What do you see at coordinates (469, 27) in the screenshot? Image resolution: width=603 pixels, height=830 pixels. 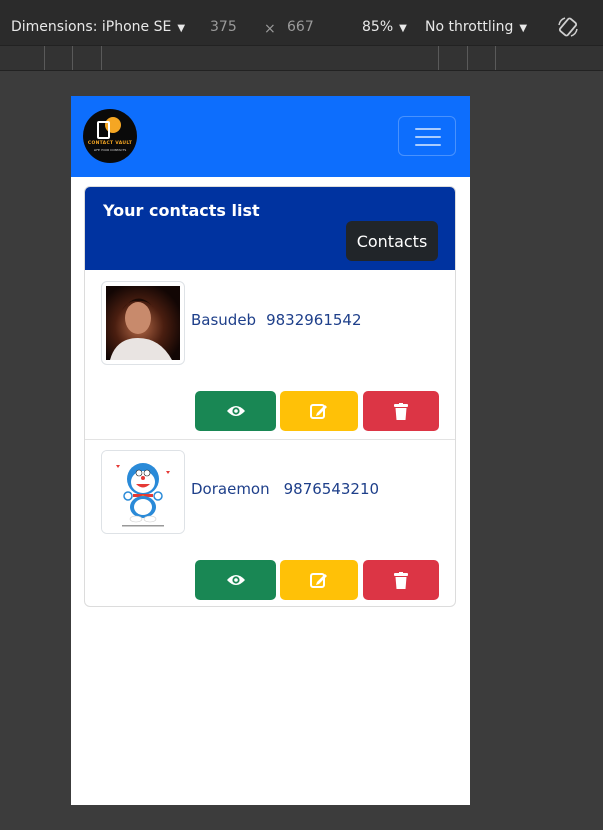 I see `throttling-label: No throttling` at bounding box center [469, 27].